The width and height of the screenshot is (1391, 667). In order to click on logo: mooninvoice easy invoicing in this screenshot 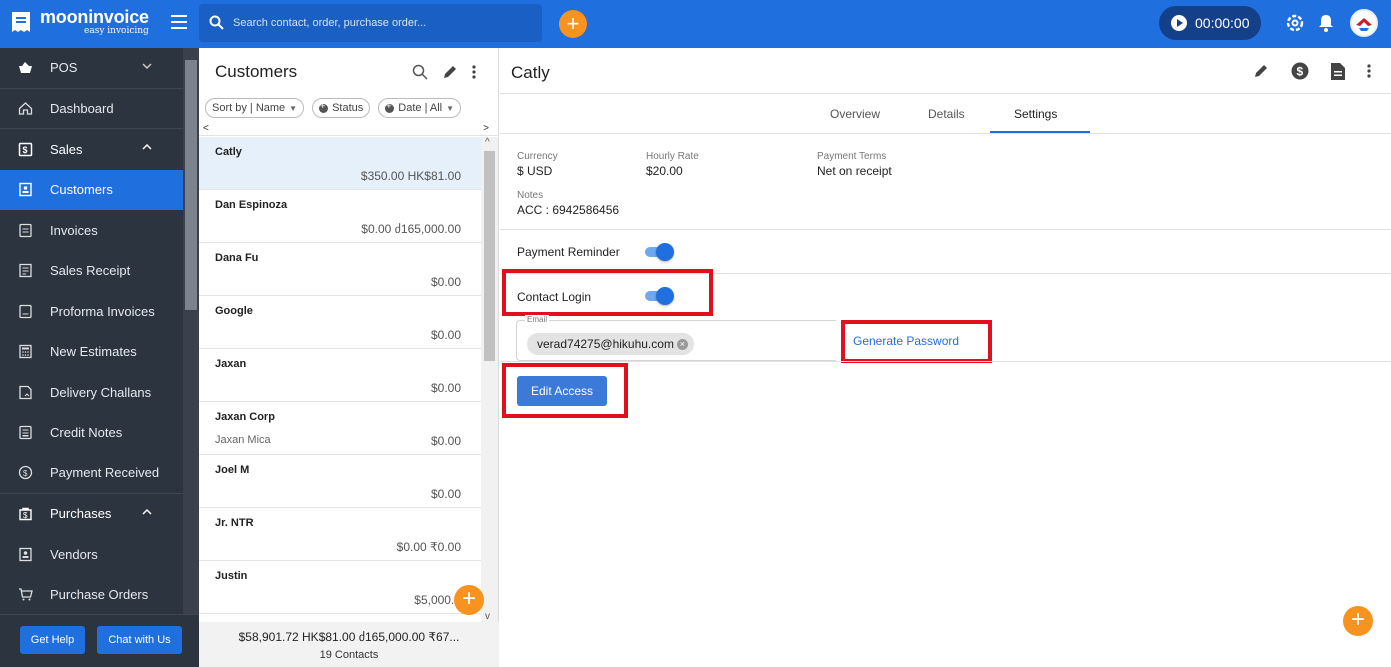, I will do `click(79, 22)`.